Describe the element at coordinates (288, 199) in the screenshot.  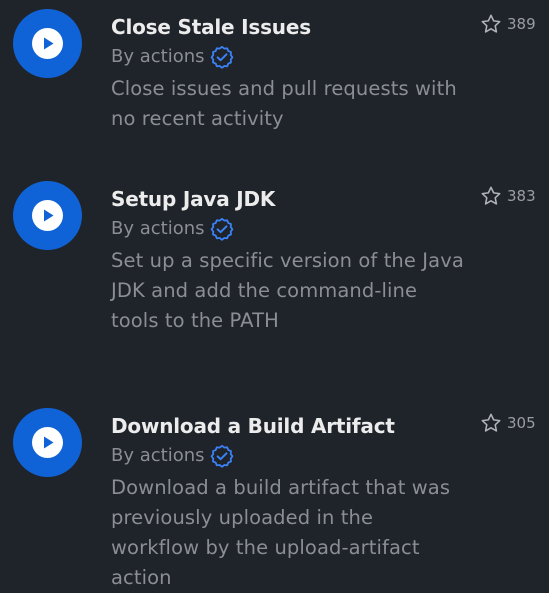
I see `action-title: Setup Java JDK` at that location.